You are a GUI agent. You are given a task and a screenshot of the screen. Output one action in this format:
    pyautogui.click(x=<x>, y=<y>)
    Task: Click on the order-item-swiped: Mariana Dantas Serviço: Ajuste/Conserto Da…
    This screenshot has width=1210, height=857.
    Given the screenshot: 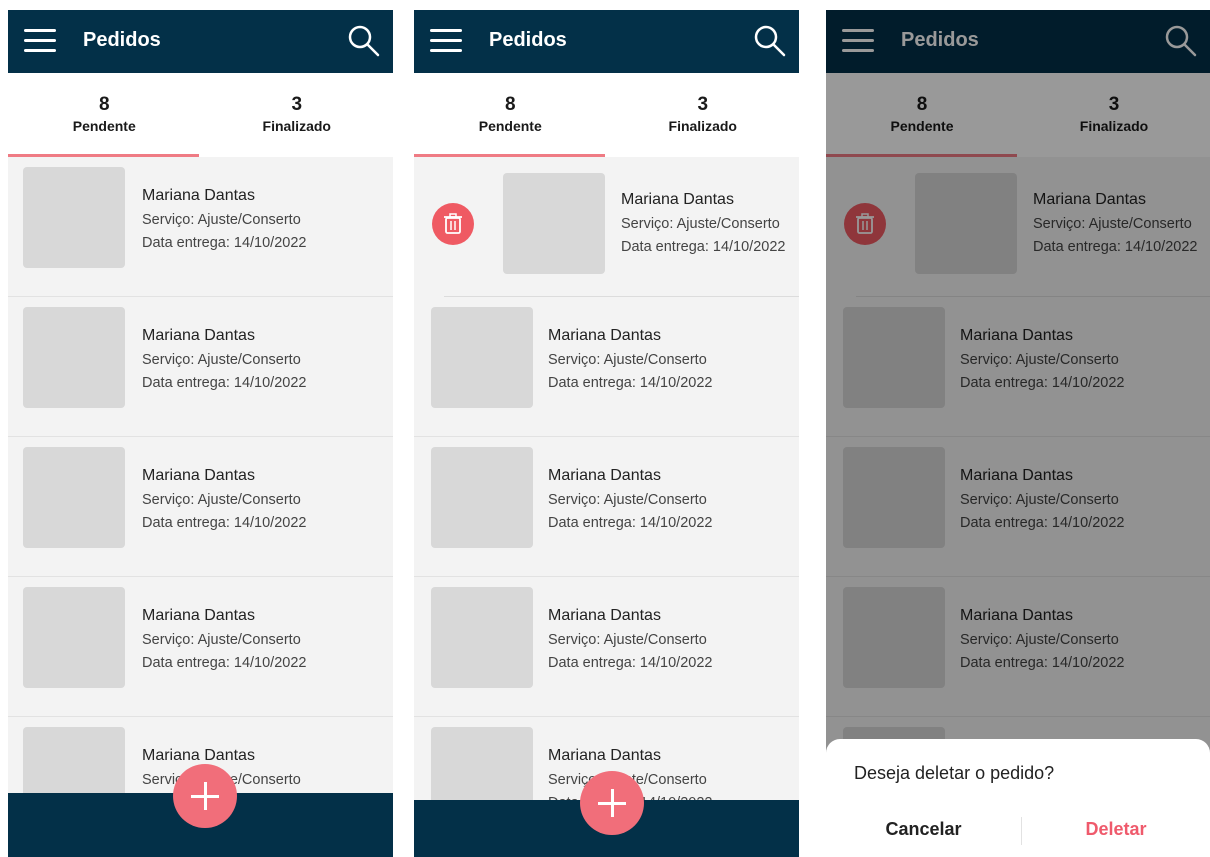 What is the action you would take?
    pyautogui.click(x=606, y=227)
    